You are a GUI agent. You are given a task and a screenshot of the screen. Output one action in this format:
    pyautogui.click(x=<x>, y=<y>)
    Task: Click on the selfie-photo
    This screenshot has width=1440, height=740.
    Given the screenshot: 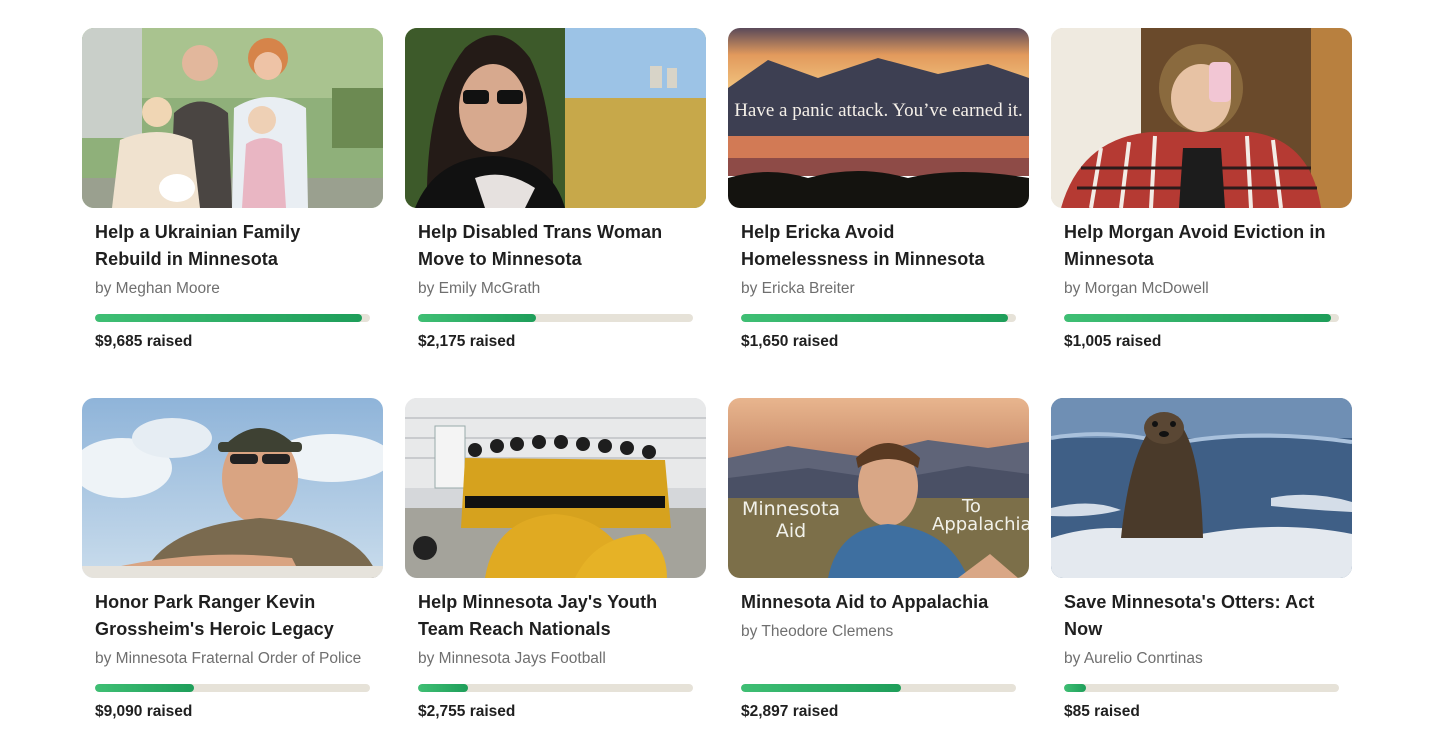 What is the action you would take?
    pyautogui.click(x=1201, y=118)
    